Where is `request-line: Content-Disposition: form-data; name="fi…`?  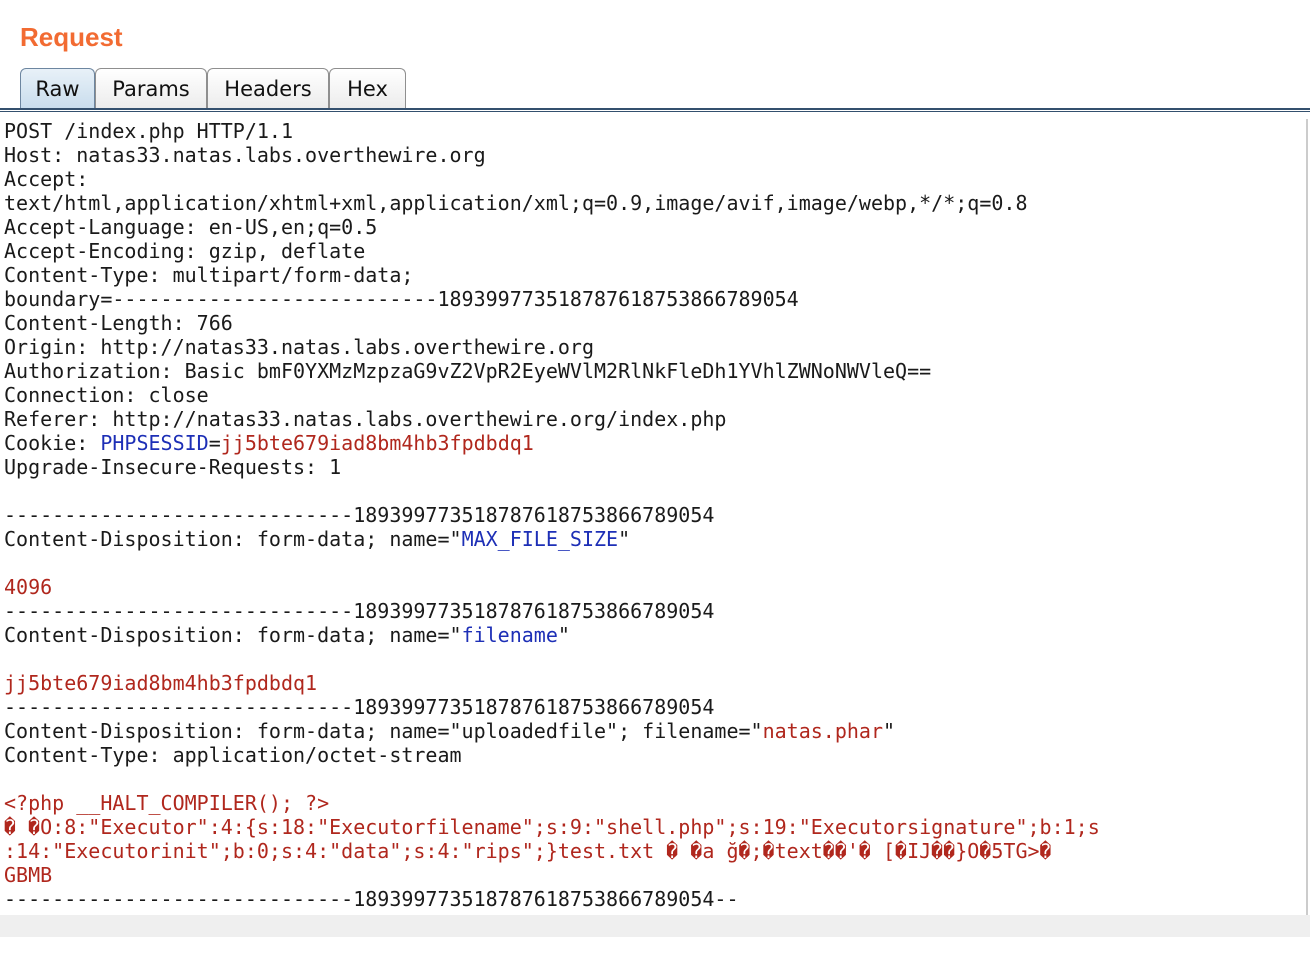 request-line: Content-Disposition: form-data; name="fi… is located at coordinates (655, 635).